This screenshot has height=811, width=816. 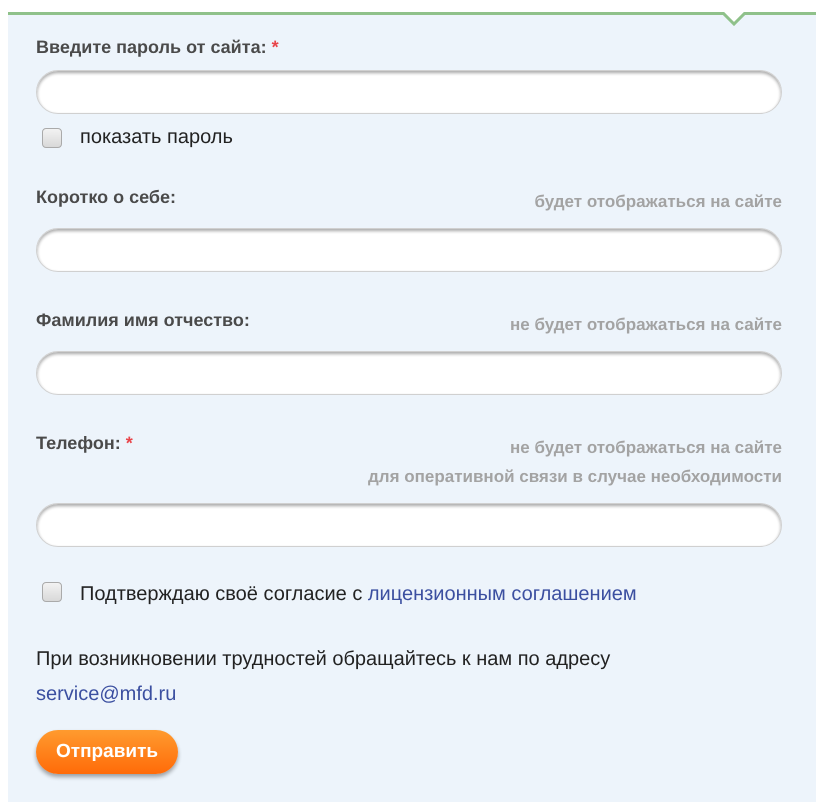 What do you see at coordinates (106, 197) in the screenshot?
I see `field-label: Коротко о себе:` at bounding box center [106, 197].